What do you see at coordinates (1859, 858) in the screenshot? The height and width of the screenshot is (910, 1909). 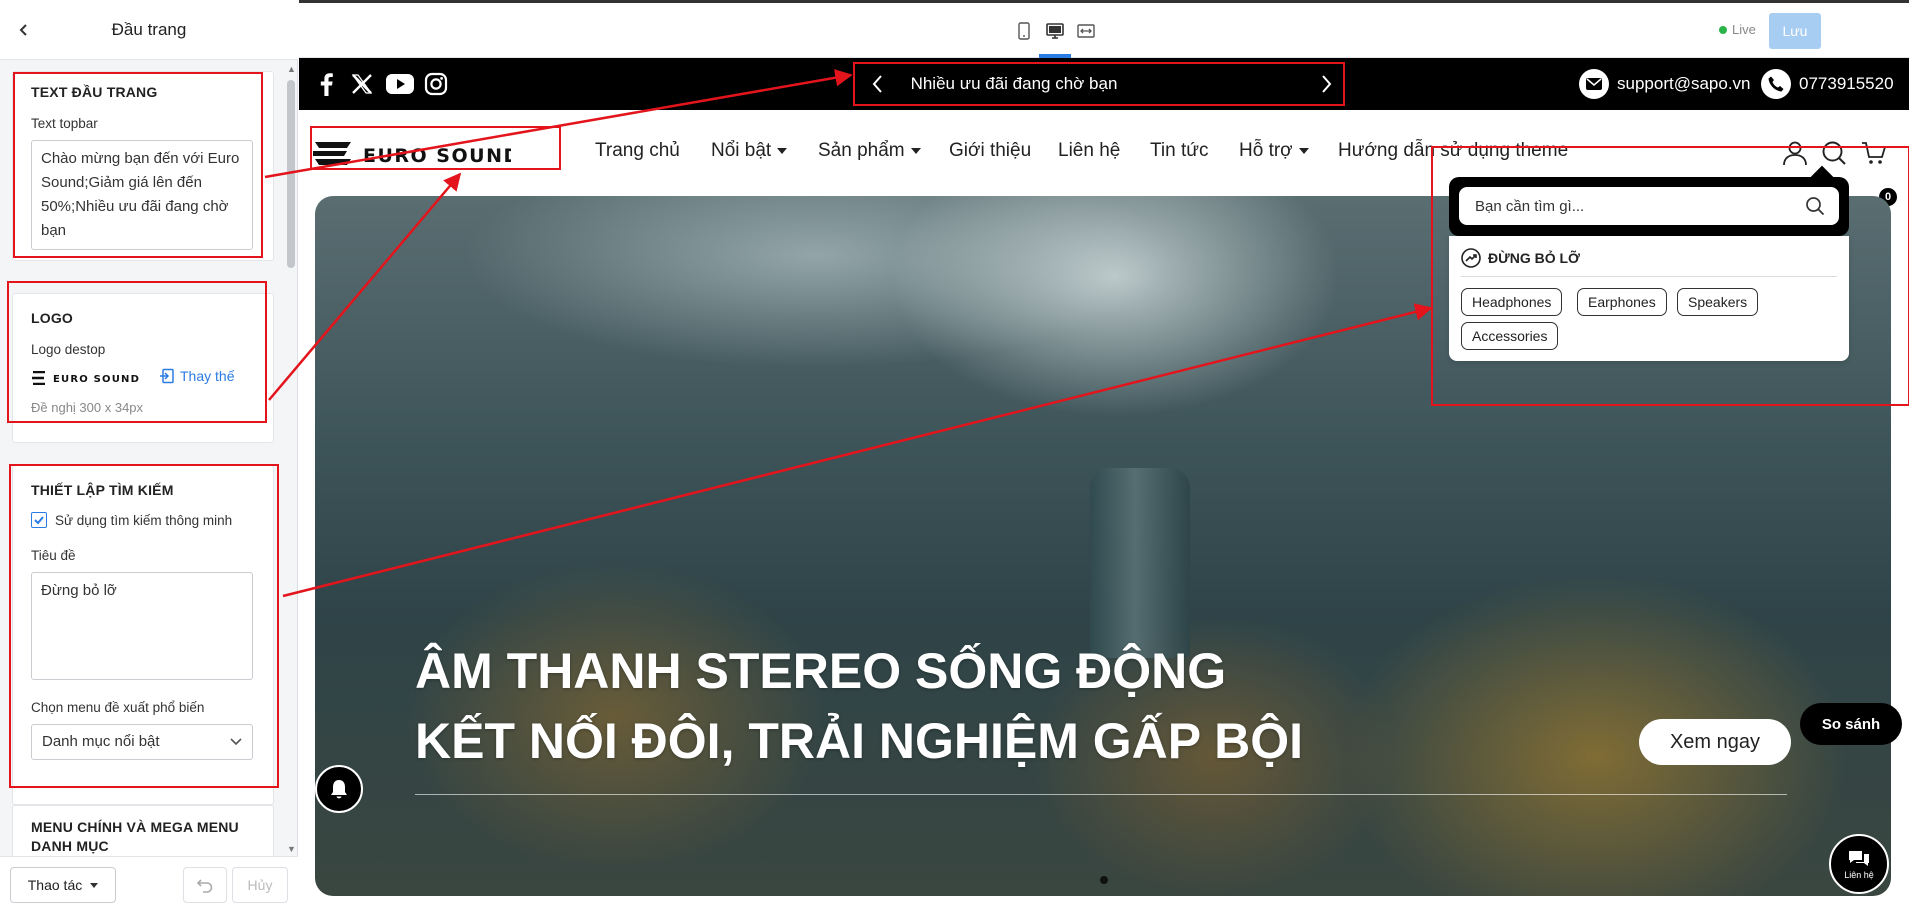 I see `chat-icon` at bounding box center [1859, 858].